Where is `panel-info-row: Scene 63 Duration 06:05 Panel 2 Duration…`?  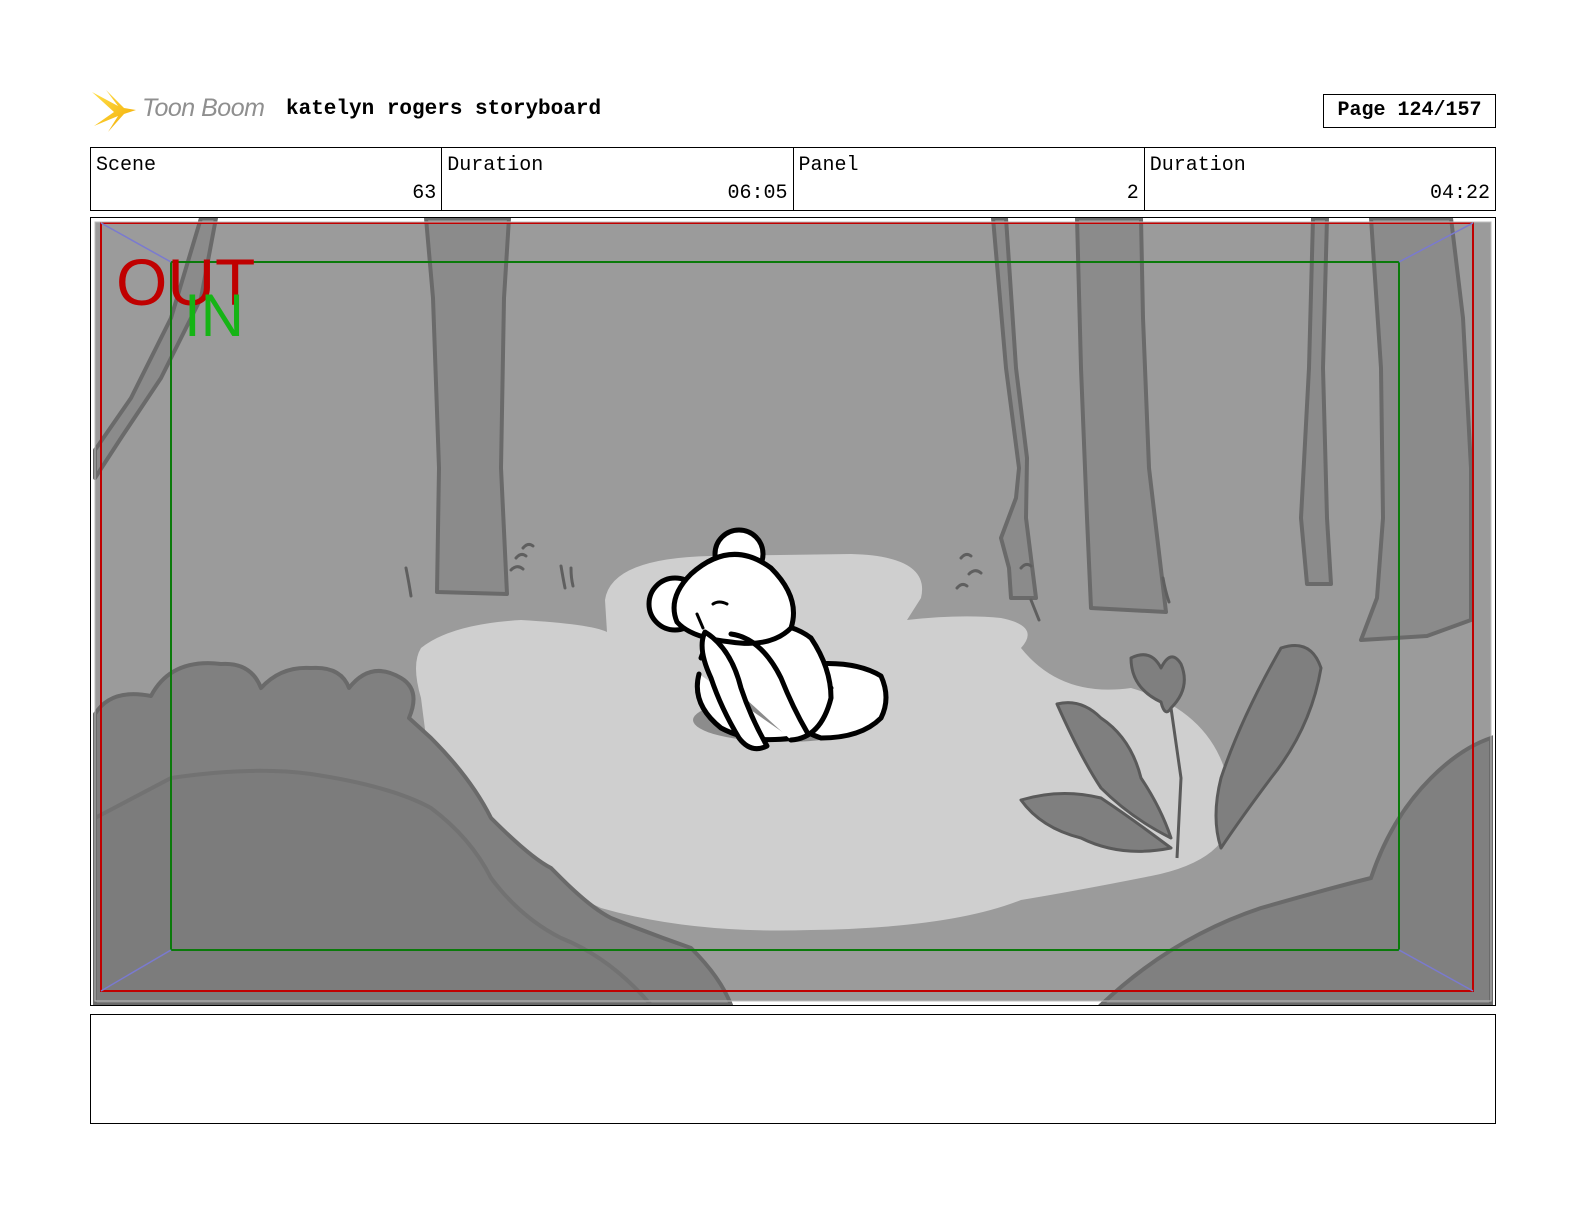
panel-info-row: Scene 63 Duration 06:05 Panel 2 Duration… is located at coordinates (793, 179).